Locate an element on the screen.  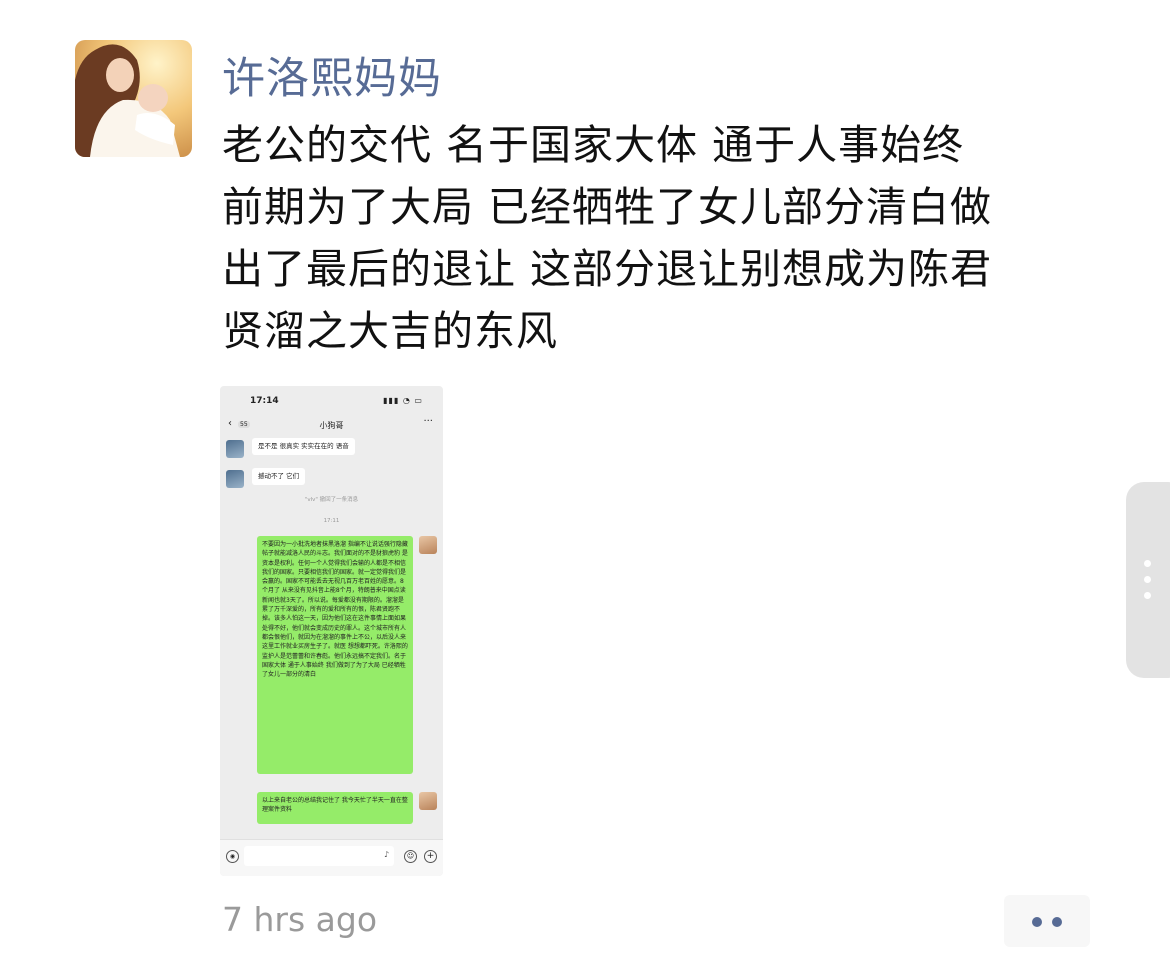
chat-input-bar: ◉ ♪ ☺ + is located at coordinates (331, 857).